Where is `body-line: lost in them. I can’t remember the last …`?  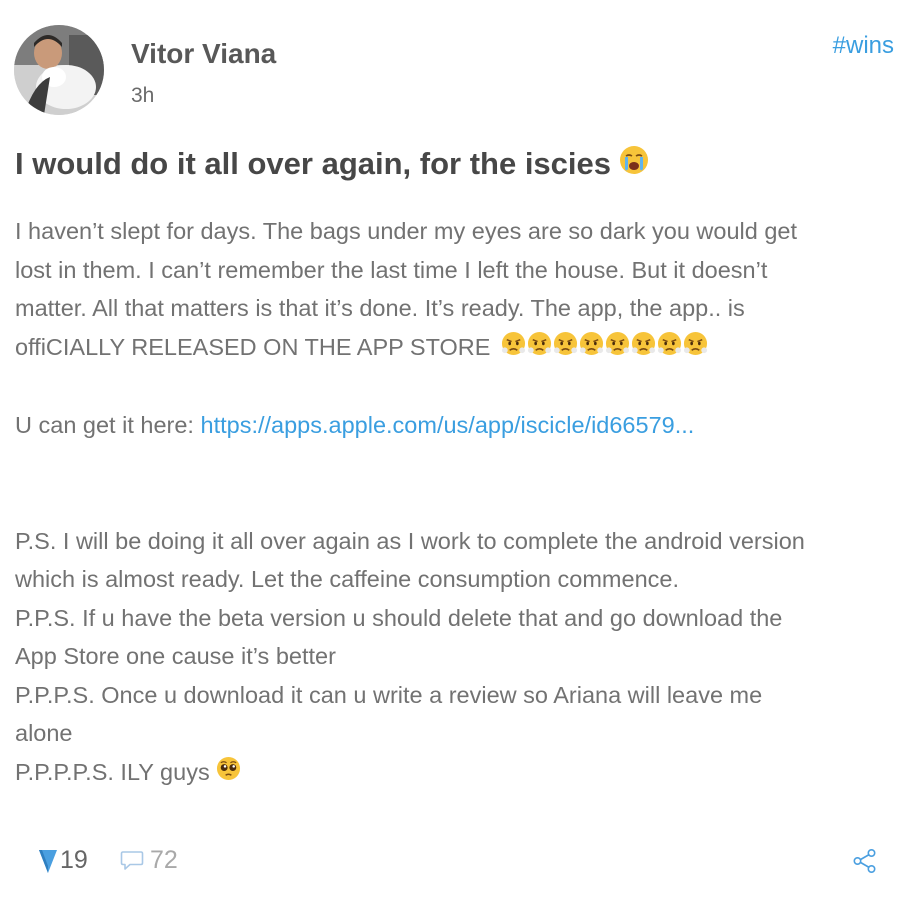
body-line: lost in them. I can’t remember the last … is located at coordinates (391, 269).